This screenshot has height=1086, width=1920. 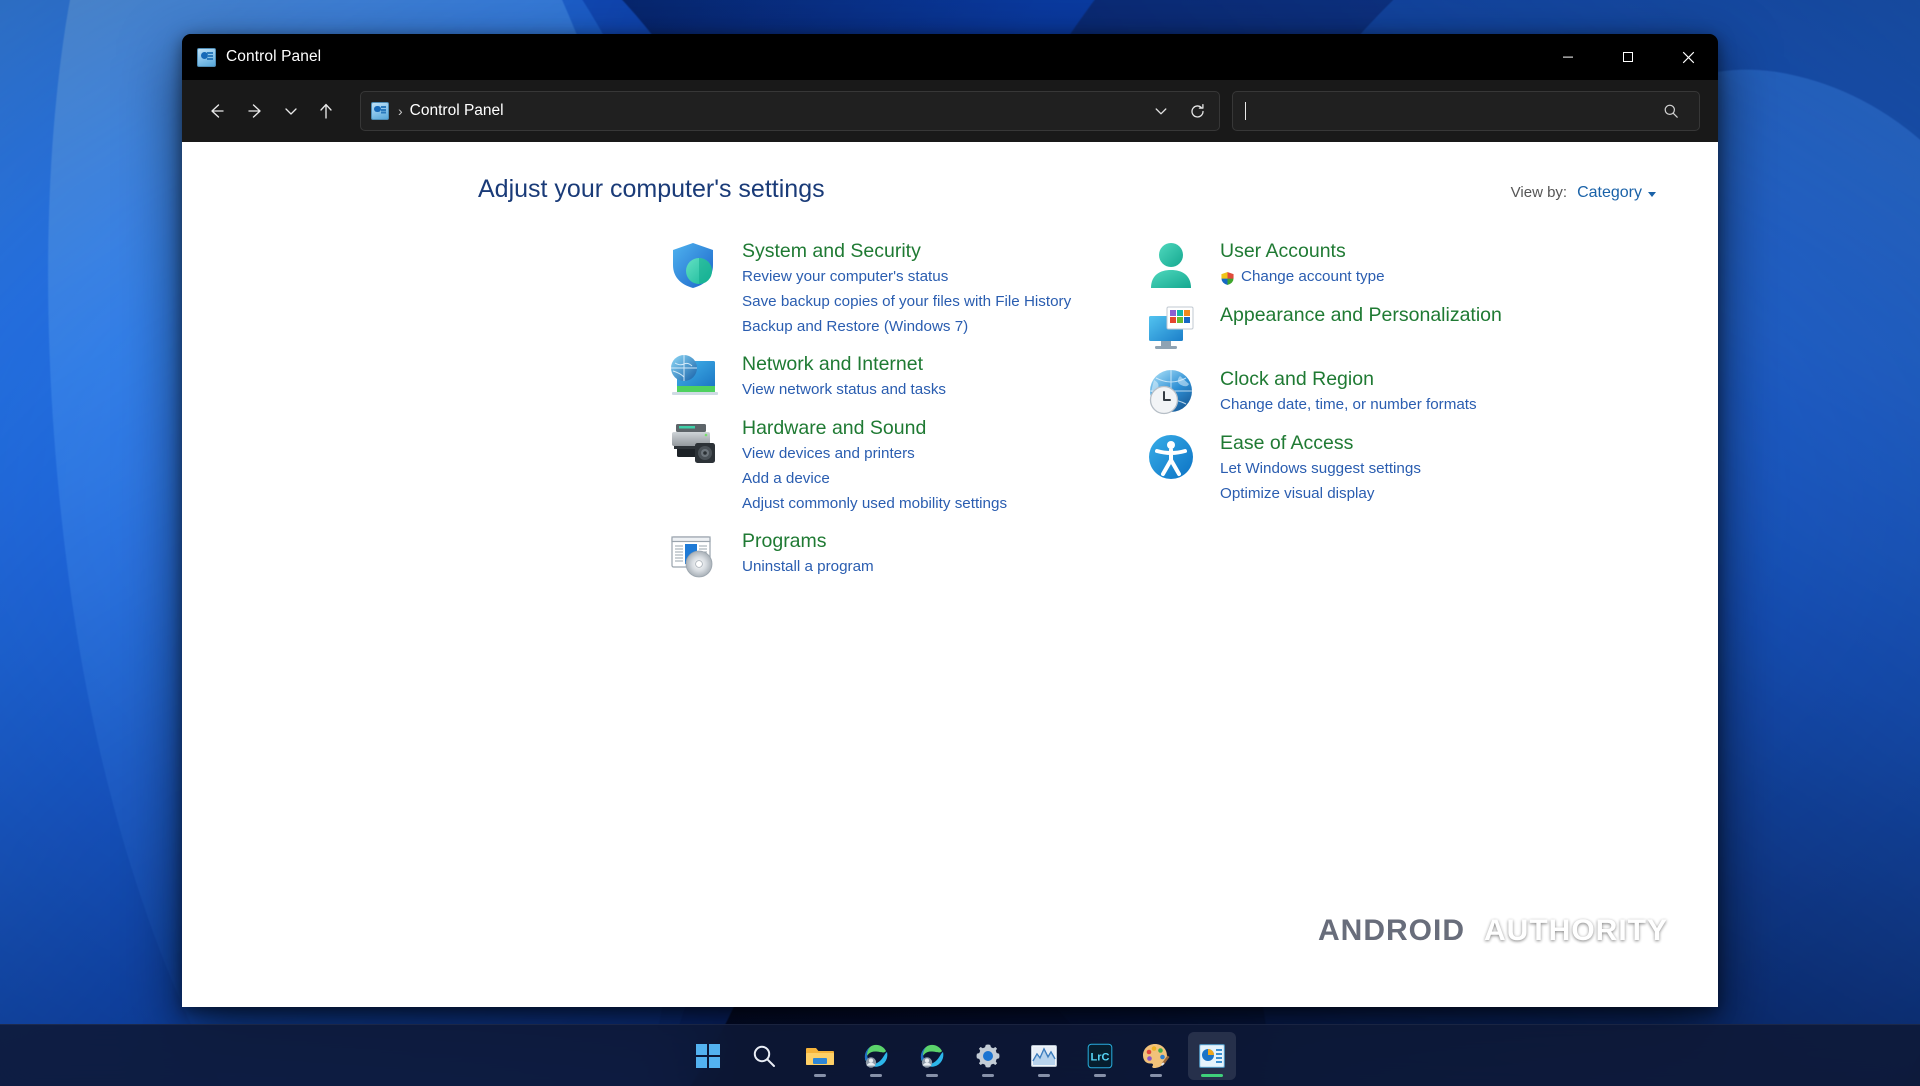 I want to click on window-title: Control Panel, so click(x=274, y=56).